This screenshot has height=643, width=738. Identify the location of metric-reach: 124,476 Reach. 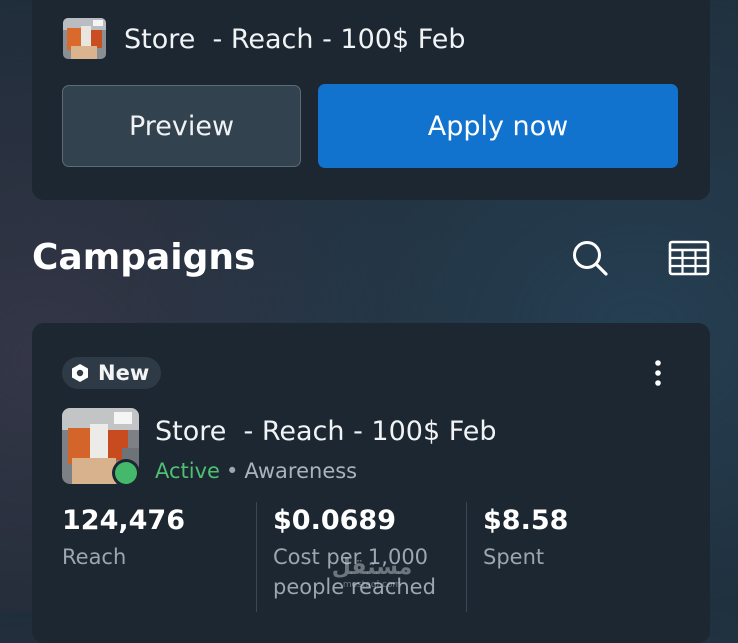
(154, 537).